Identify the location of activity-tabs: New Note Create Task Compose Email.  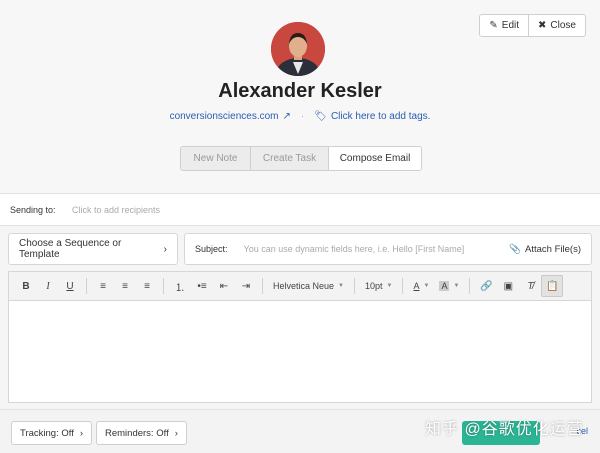
(301, 158).